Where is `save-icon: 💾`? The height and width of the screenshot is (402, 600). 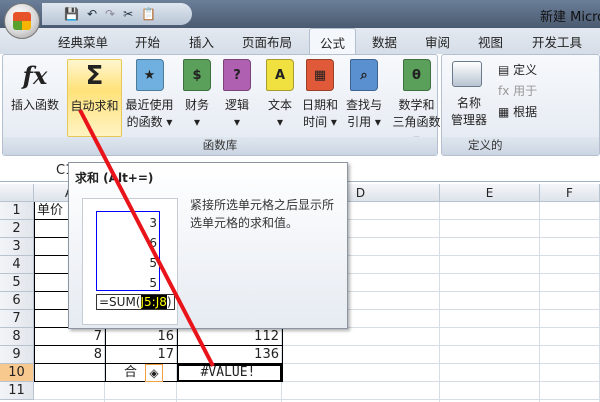 save-icon: 💾 is located at coordinates (65, 14).